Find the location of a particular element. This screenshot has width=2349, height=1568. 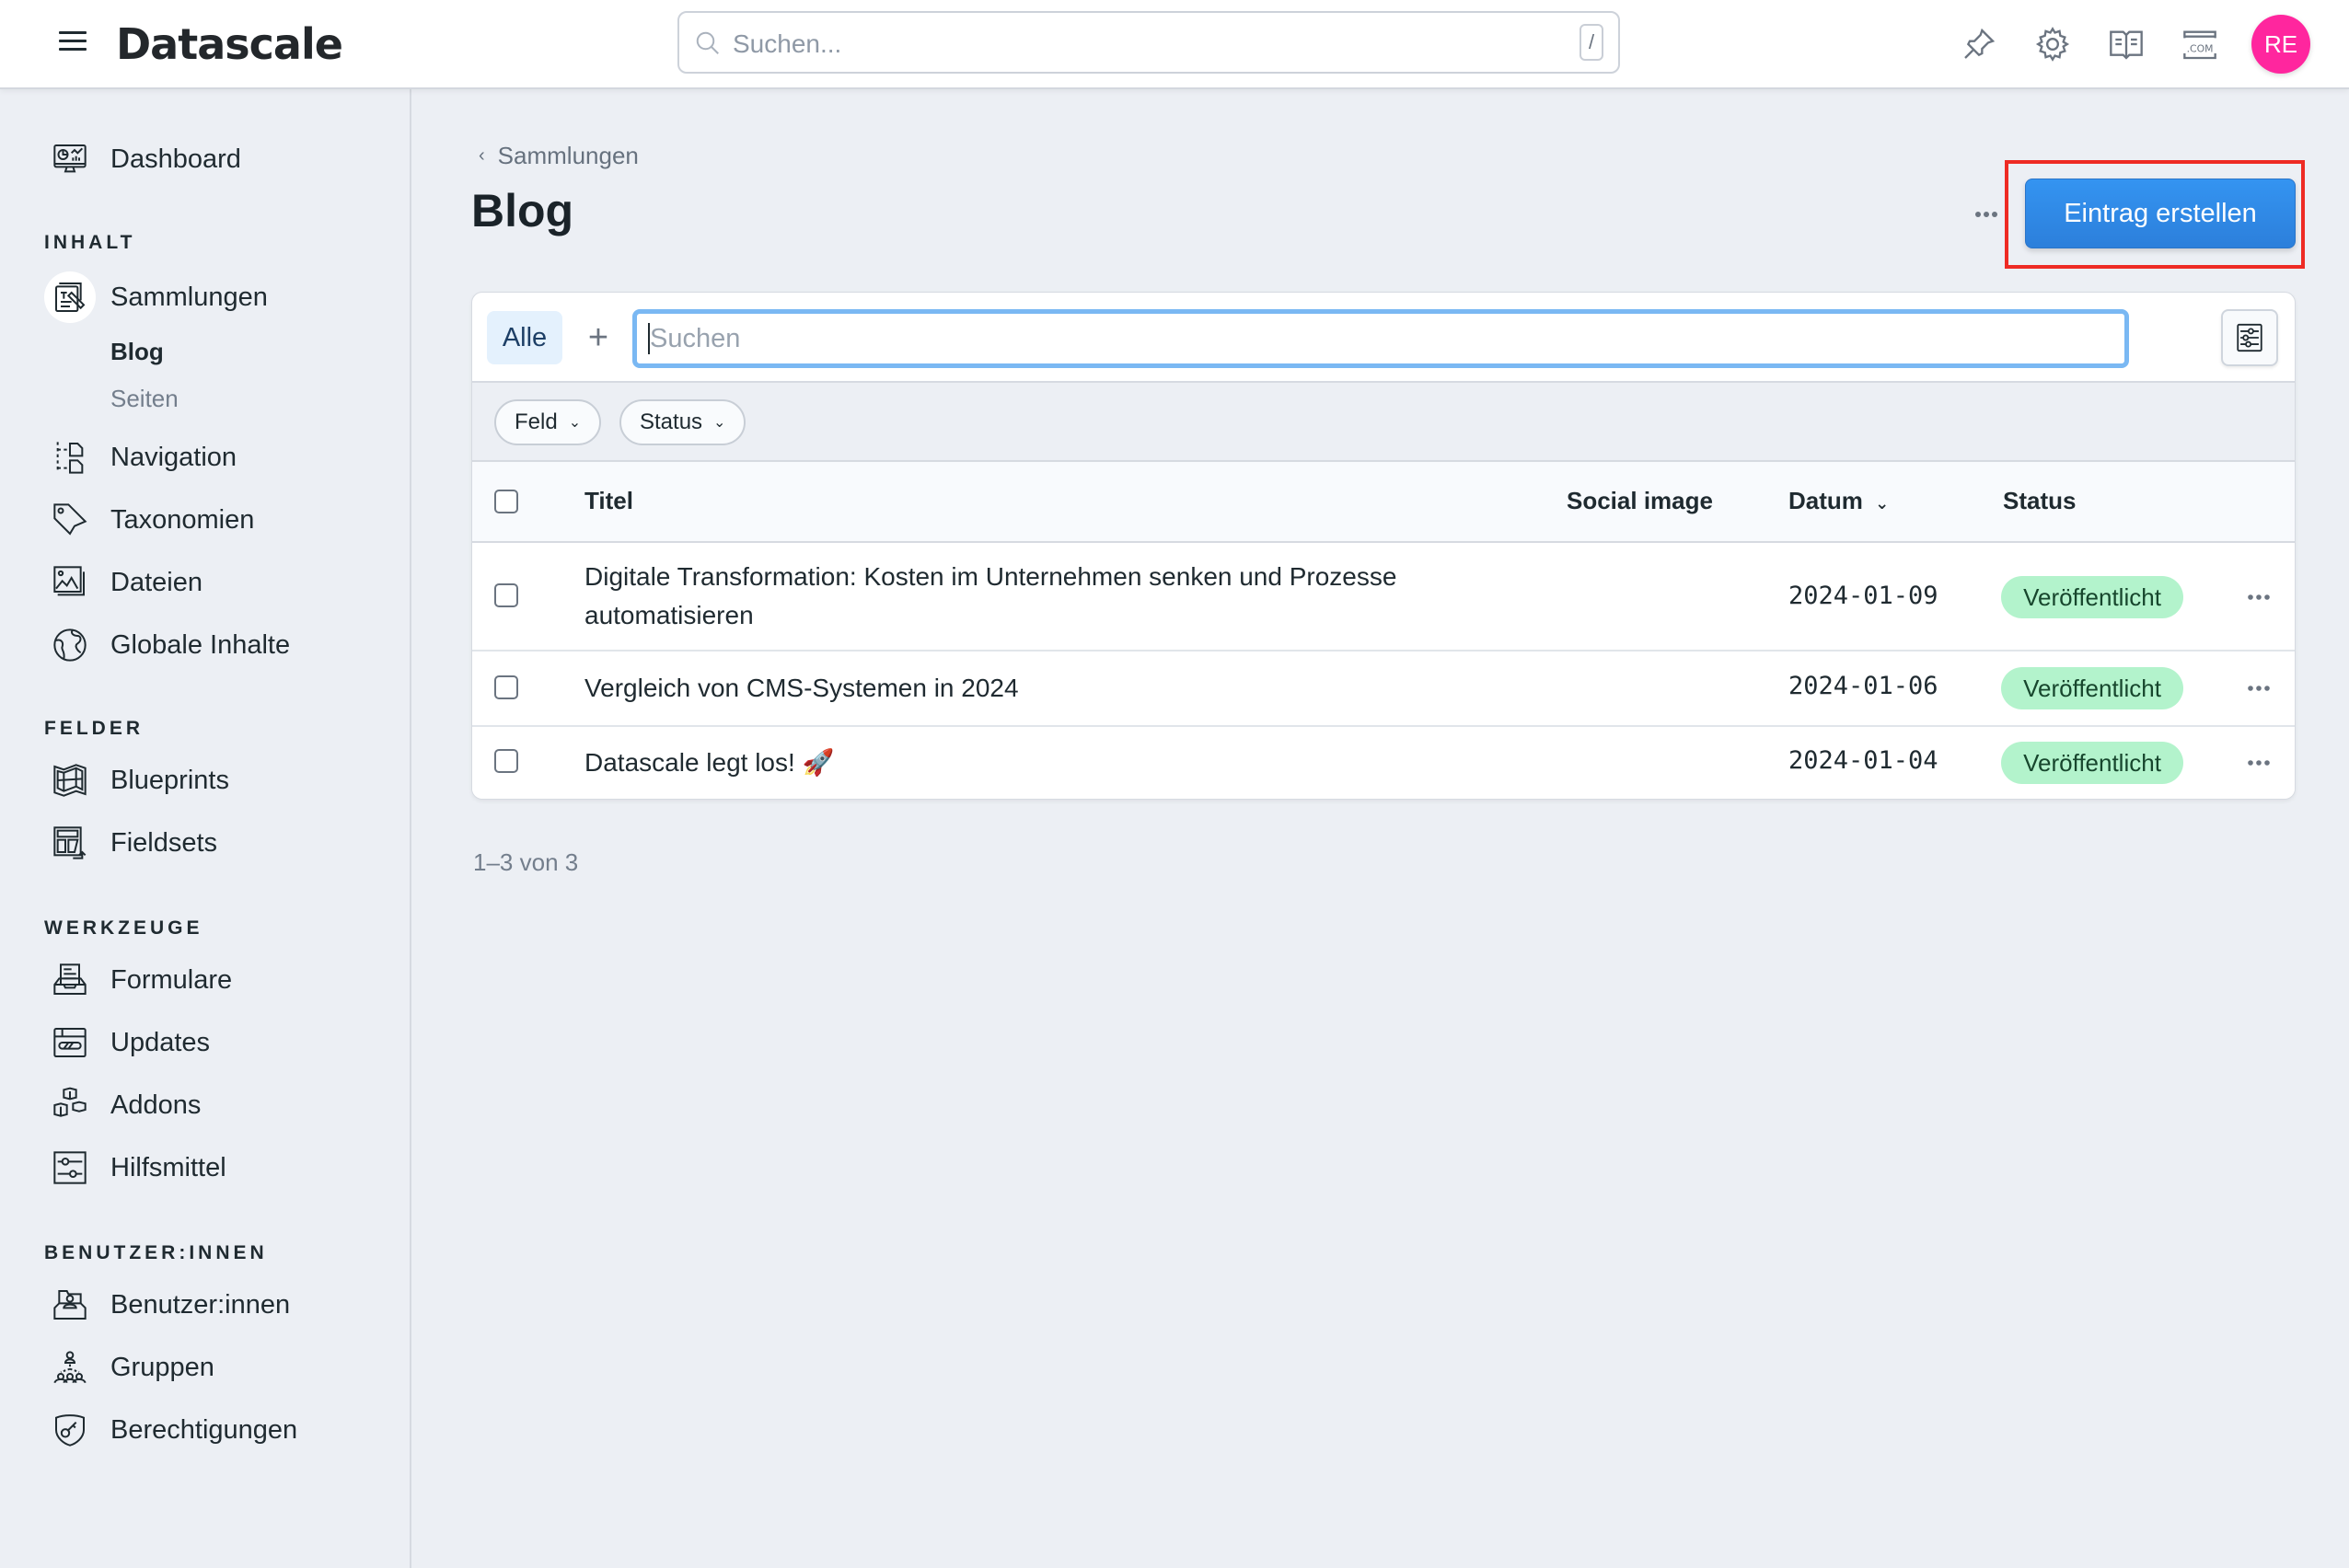

sidebar-item-users: Benutzer:innen is located at coordinates (170, 1305).